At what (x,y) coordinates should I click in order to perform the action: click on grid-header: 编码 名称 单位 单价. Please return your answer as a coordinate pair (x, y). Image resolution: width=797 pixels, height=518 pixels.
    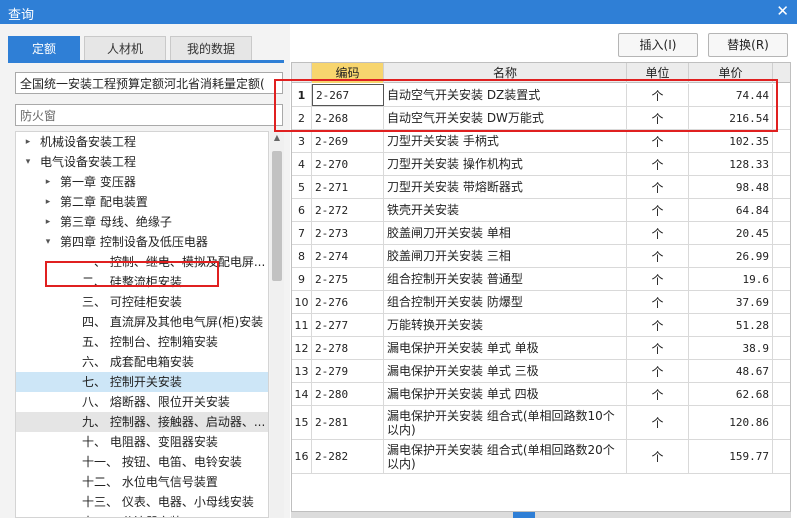
    Looking at the image, I should click on (541, 73).